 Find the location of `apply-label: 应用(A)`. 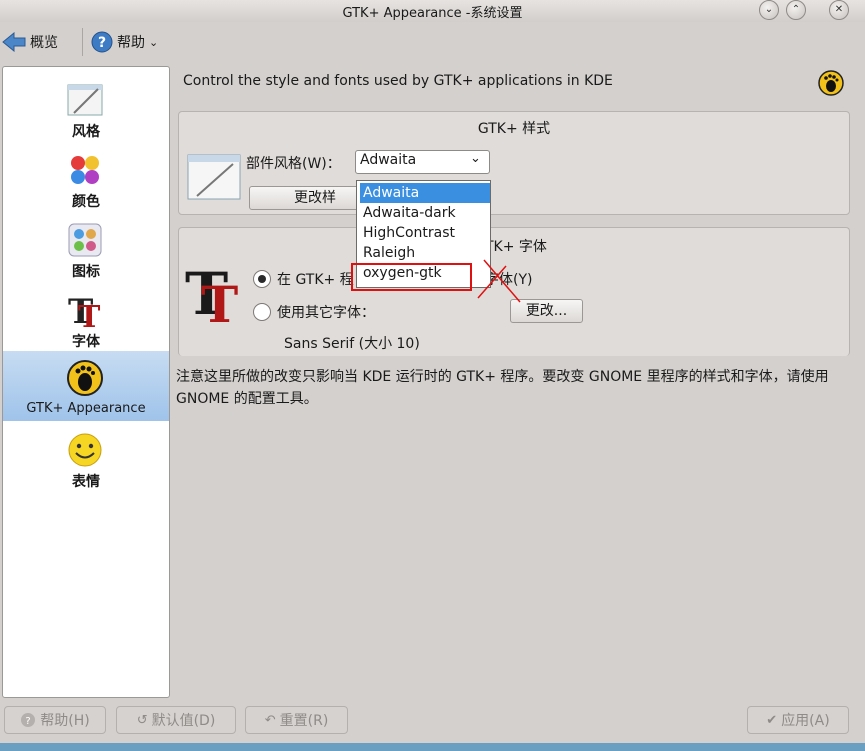

apply-label: 应用(A) is located at coordinates (805, 721).